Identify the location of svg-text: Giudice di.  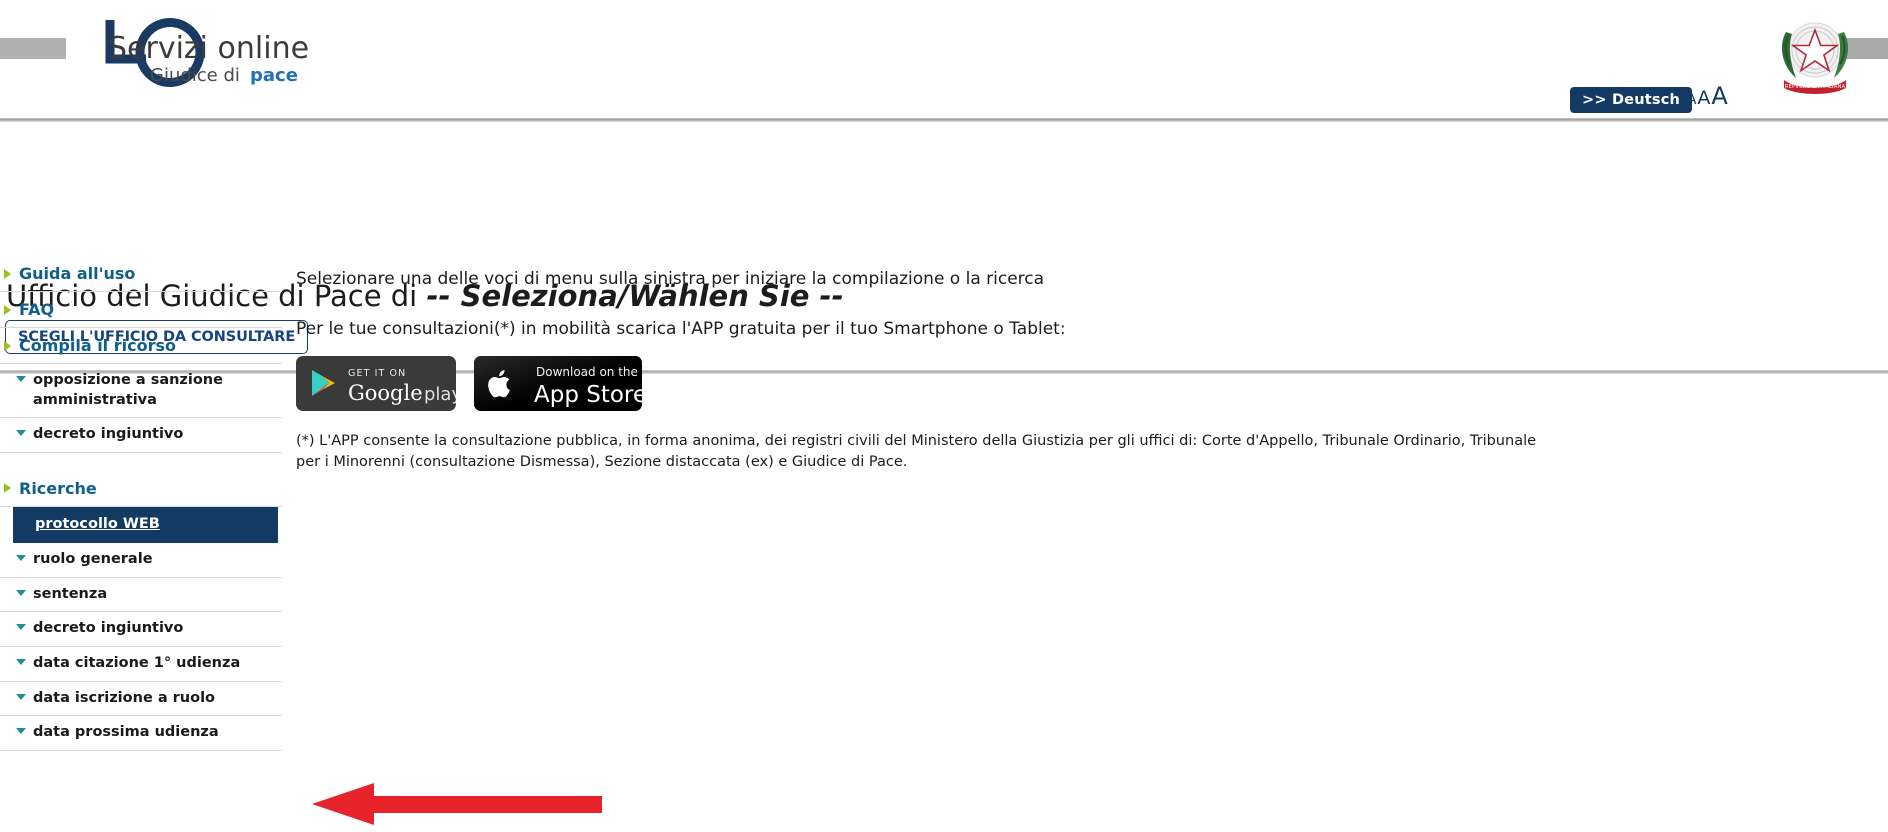
(195, 75).